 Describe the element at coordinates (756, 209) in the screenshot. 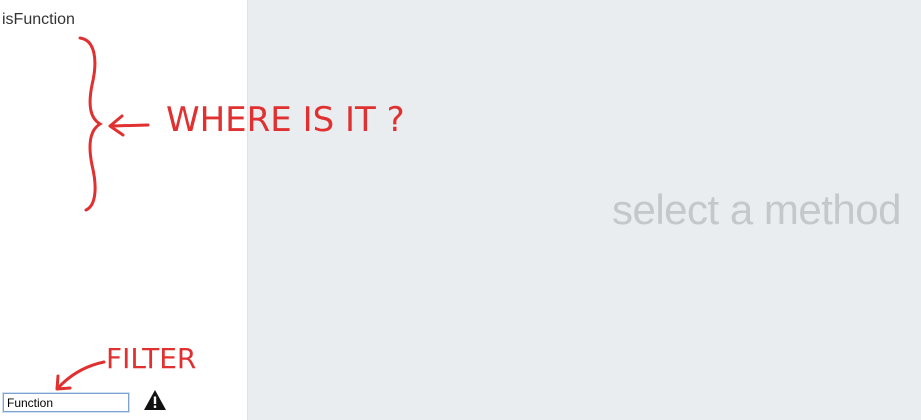

I see `empty-state-text: select a method` at that location.